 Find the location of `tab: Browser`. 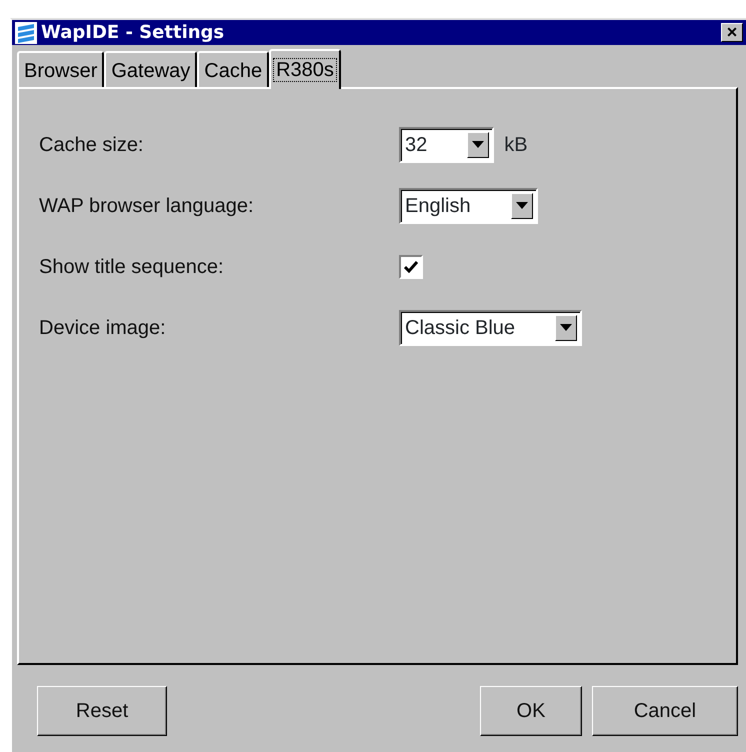

tab: Browser is located at coordinates (60, 69).